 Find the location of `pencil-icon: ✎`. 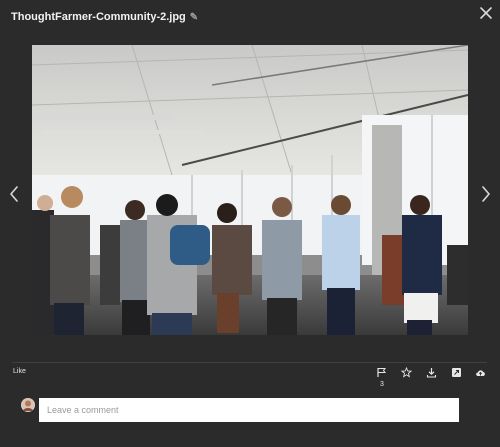

pencil-icon: ✎ is located at coordinates (194, 17).